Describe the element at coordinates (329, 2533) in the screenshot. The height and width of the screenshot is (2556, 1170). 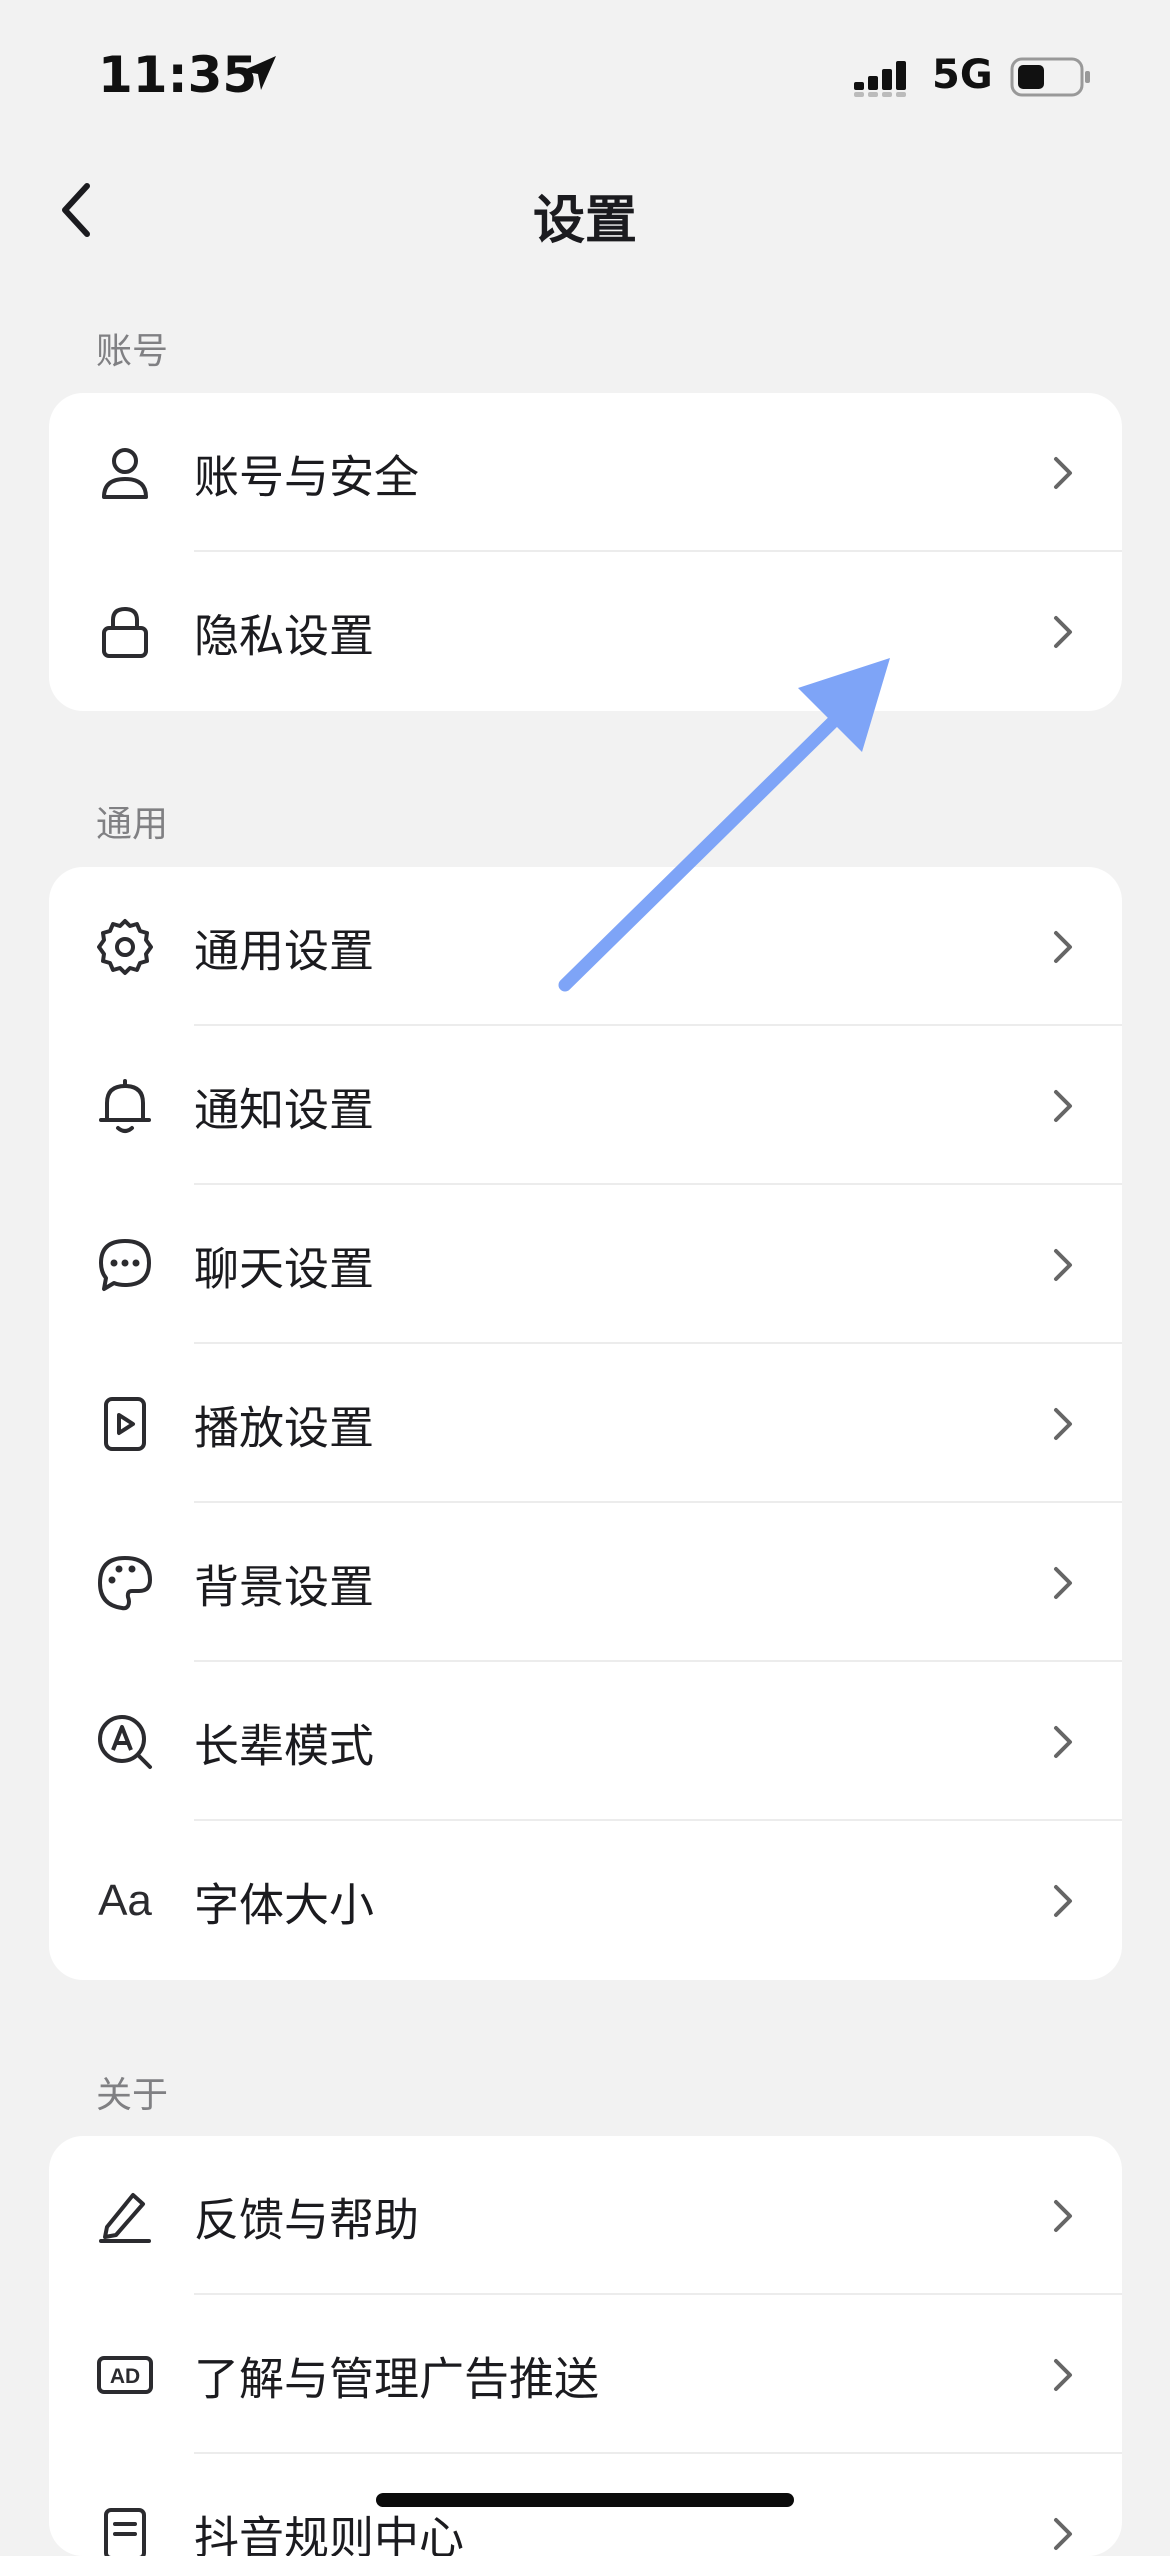
I see `settings-row-label: 抖音规则中心` at that location.